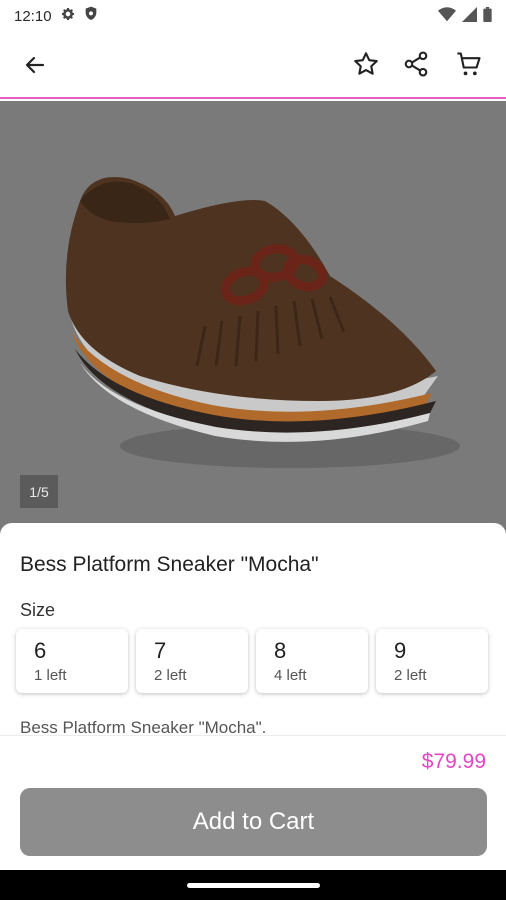 The height and width of the screenshot is (900, 506). What do you see at coordinates (280, 650) in the screenshot?
I see `size-value: 8` at bounding box center [280, 650].